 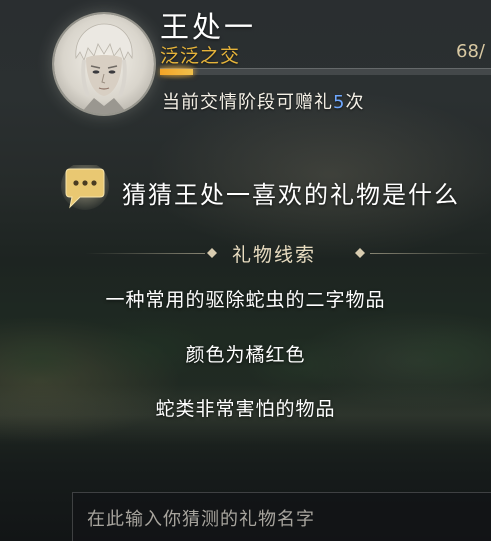 What do you see at coordinates (470, 51) in the screenshot?
I see `friendship-value: 68/` at bounding box center [470, 51].